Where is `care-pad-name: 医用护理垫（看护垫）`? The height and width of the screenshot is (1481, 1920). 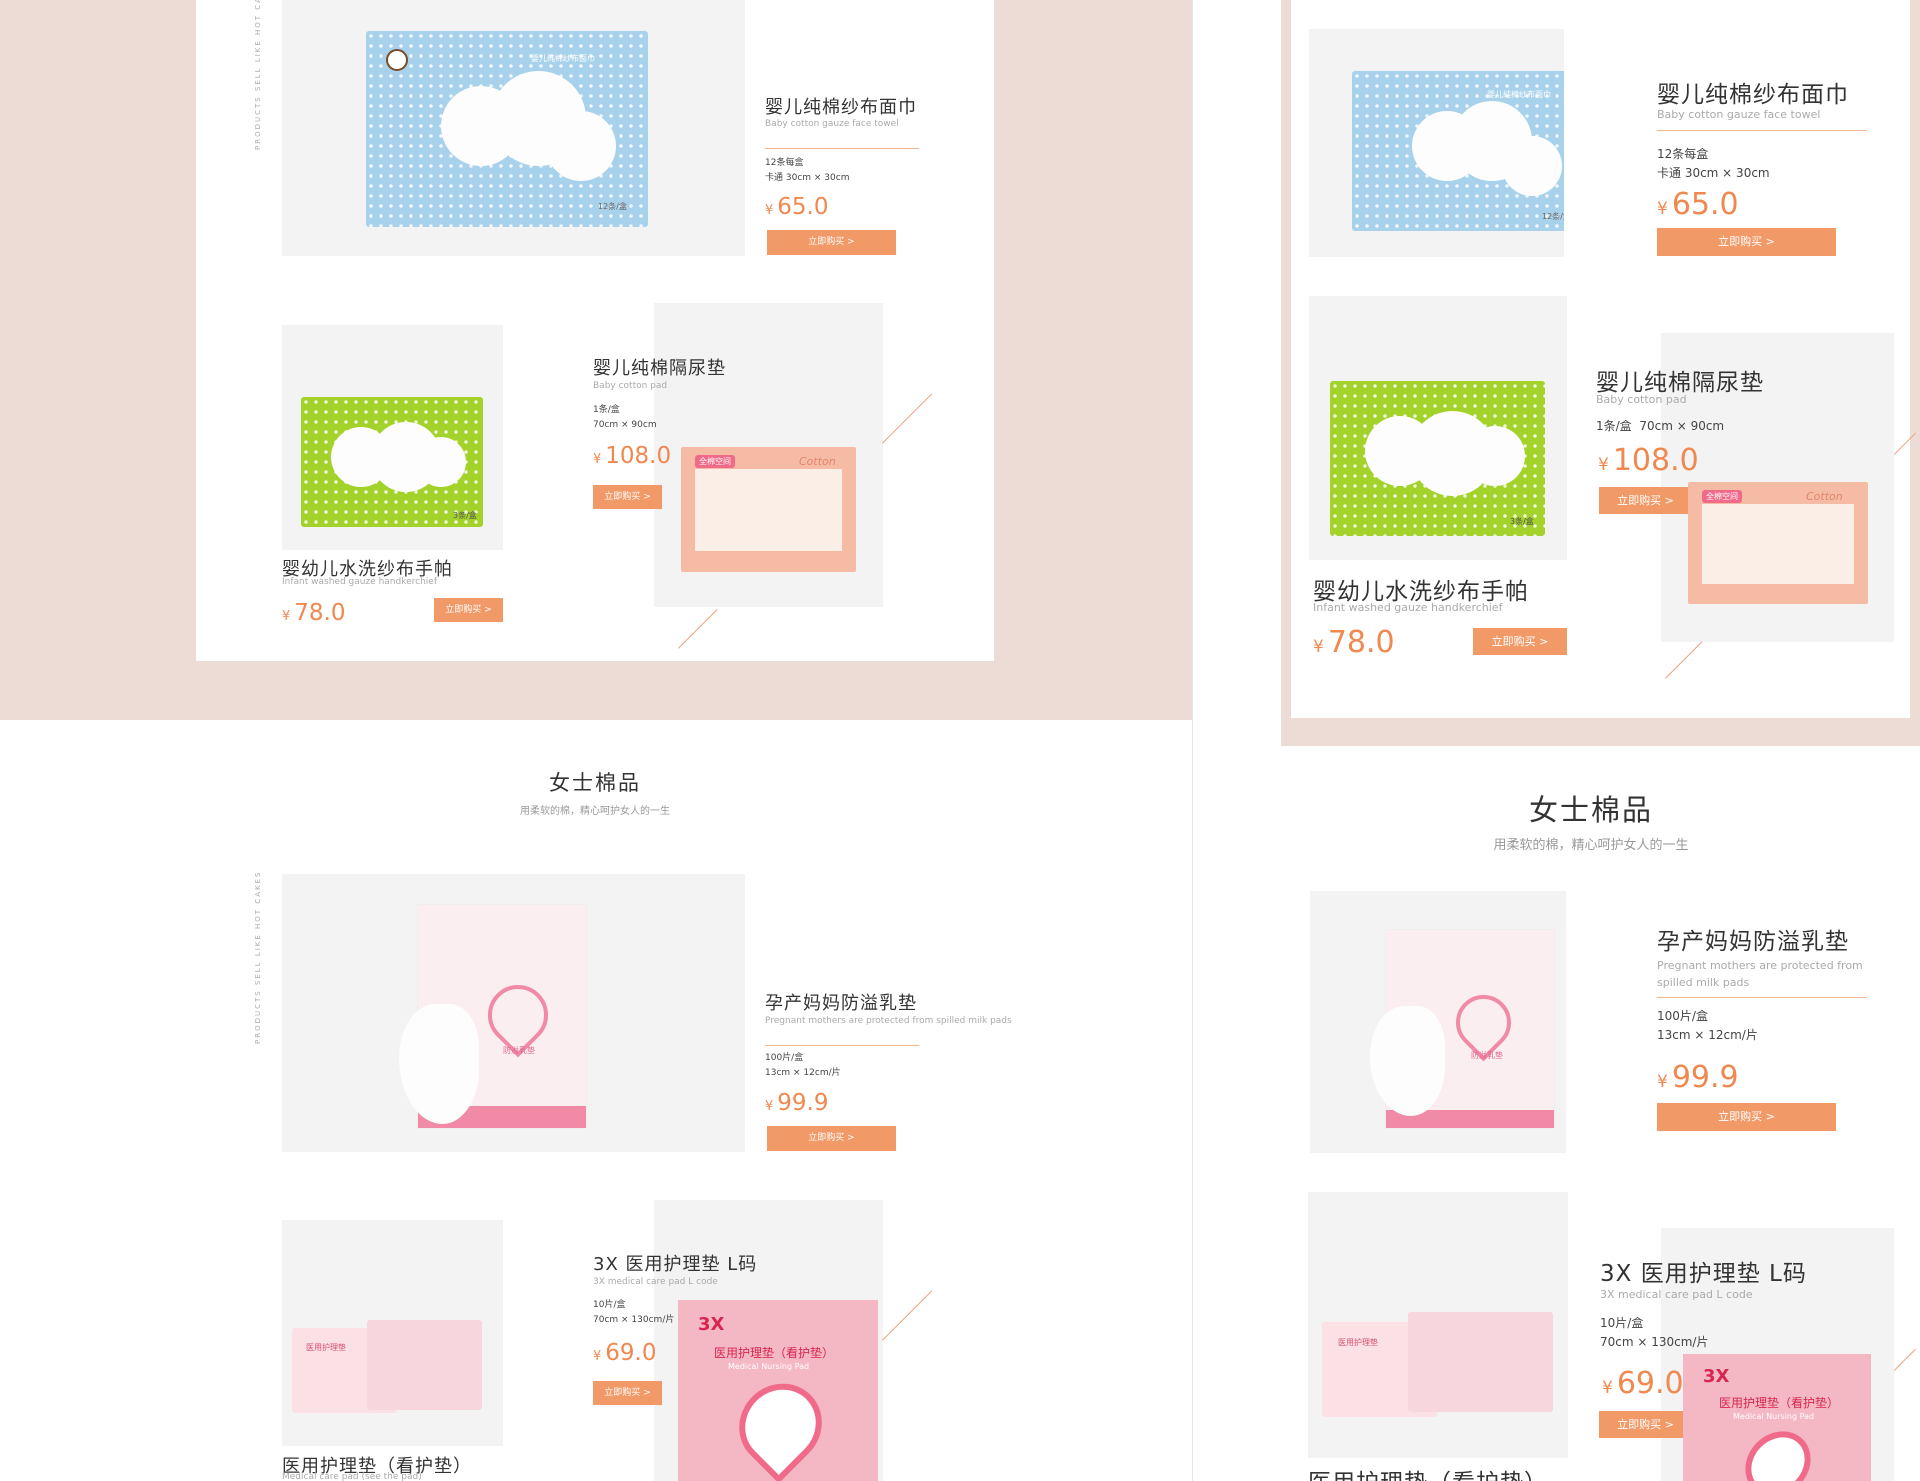 care-pad-name: 医用护理垫（看护垫） is located at coordinates (1428, 1472).